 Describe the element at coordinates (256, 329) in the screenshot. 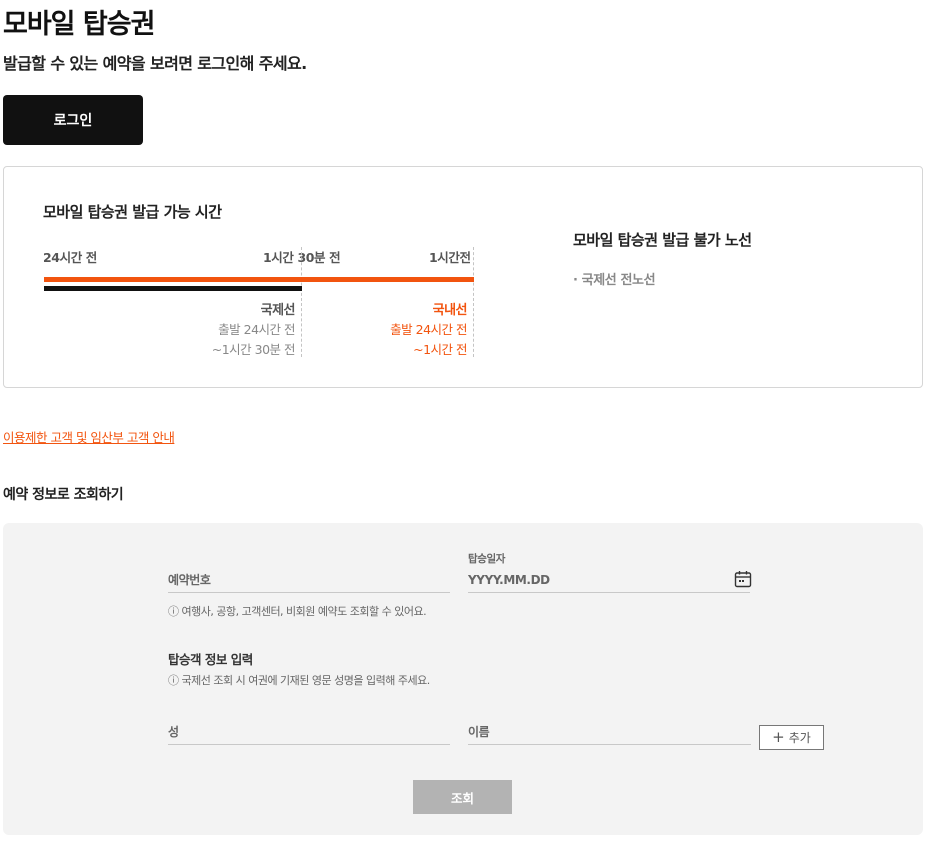

I see `international-start: 출발 24시간 전` at that location.